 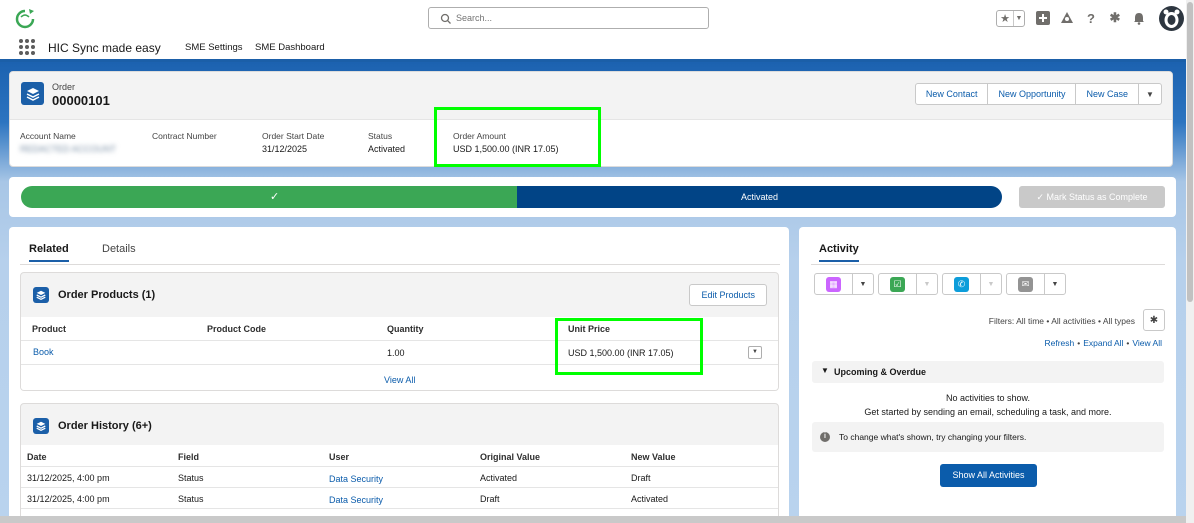 I want to click on task-icon: ☑, so click(x=897, y=284).